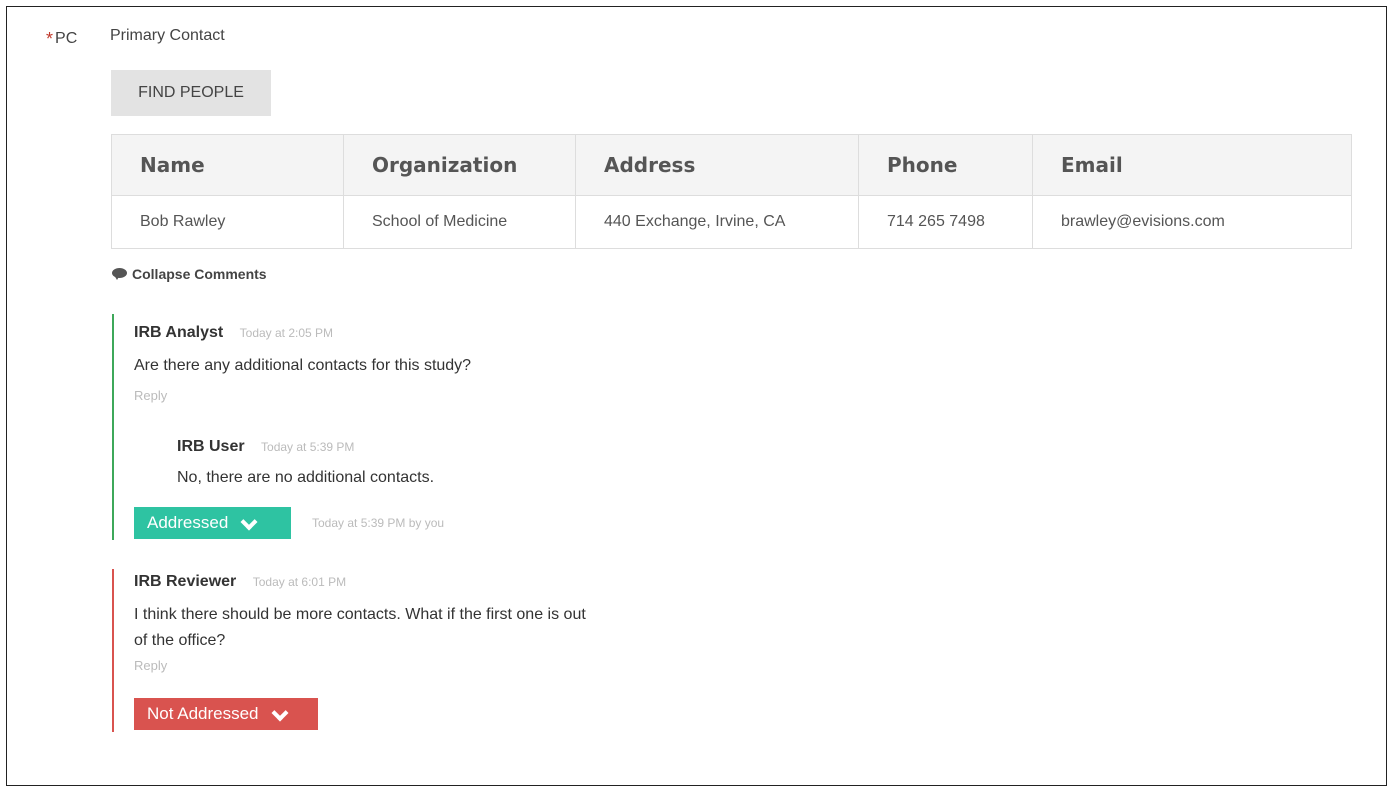 The height and width of the screenshot is (791, 1392). What do you see at coordinates (459, 165) in the screenshot?
I see `column-header-organization: Organization` at bounding box center [459, 165].